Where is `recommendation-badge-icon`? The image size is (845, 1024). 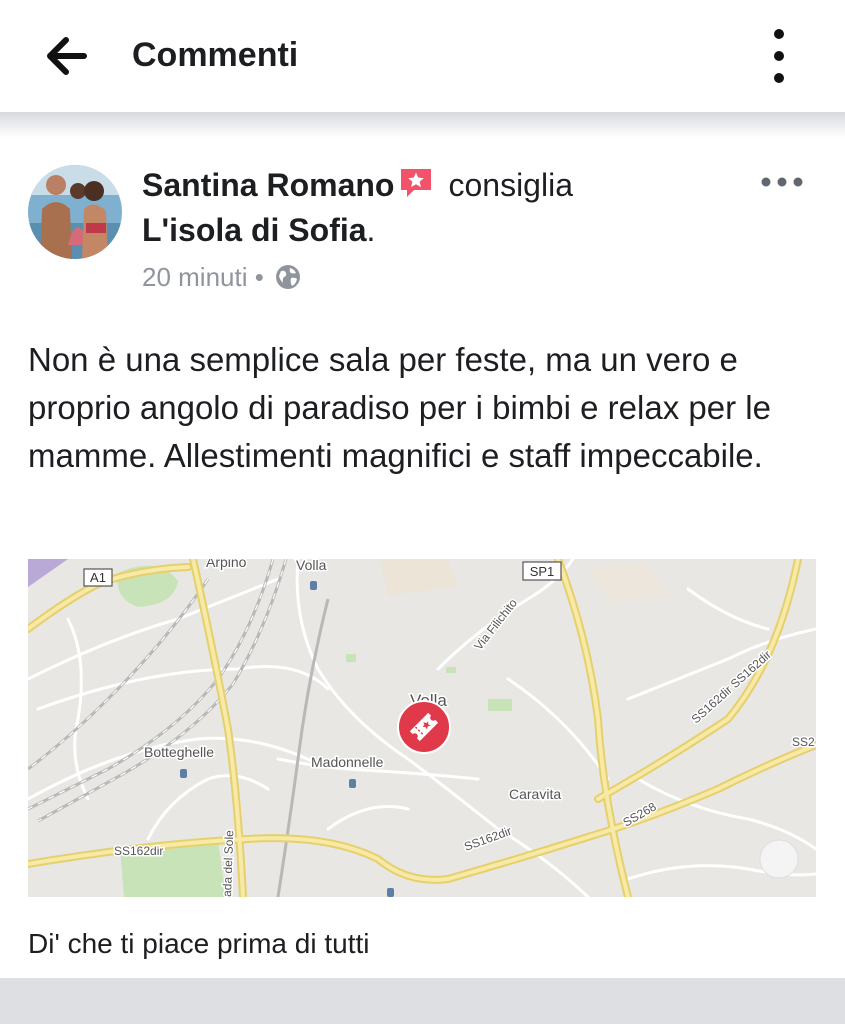
recommendation-badge-icon is located at coordinates (416, 183).